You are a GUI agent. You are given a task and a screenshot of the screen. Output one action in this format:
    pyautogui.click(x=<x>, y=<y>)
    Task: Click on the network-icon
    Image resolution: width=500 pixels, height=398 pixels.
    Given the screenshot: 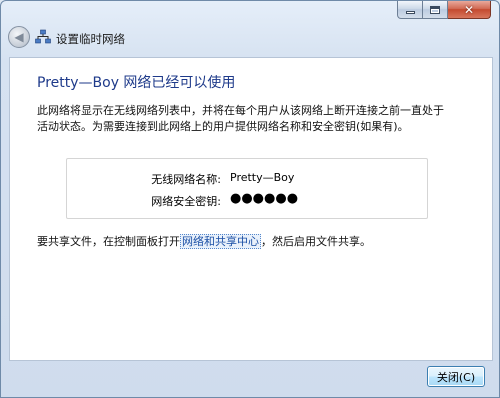 What is the action you would take?
    pyautogui.click(x=43, y=36)
    